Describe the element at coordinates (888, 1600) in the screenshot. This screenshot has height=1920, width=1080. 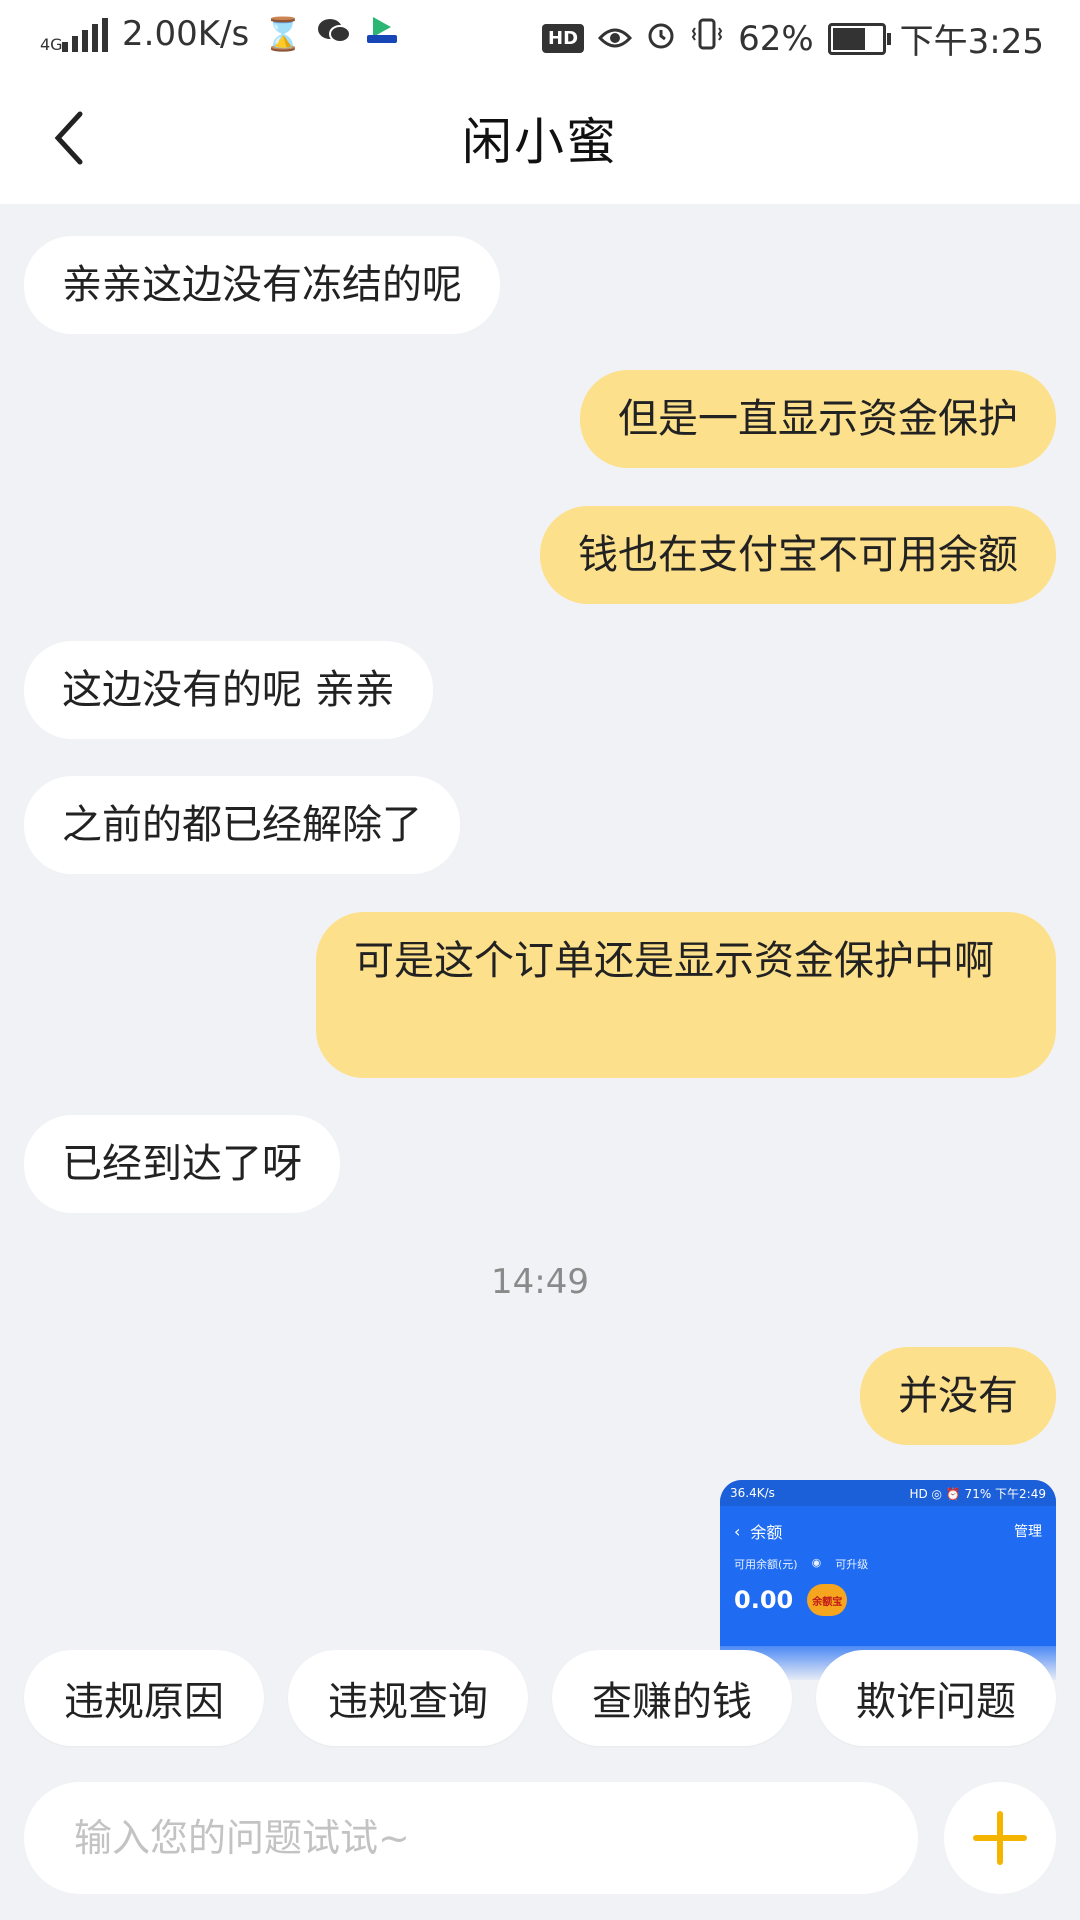
I see `screenshot-amount-row: 0.00 余额宝` at that location.